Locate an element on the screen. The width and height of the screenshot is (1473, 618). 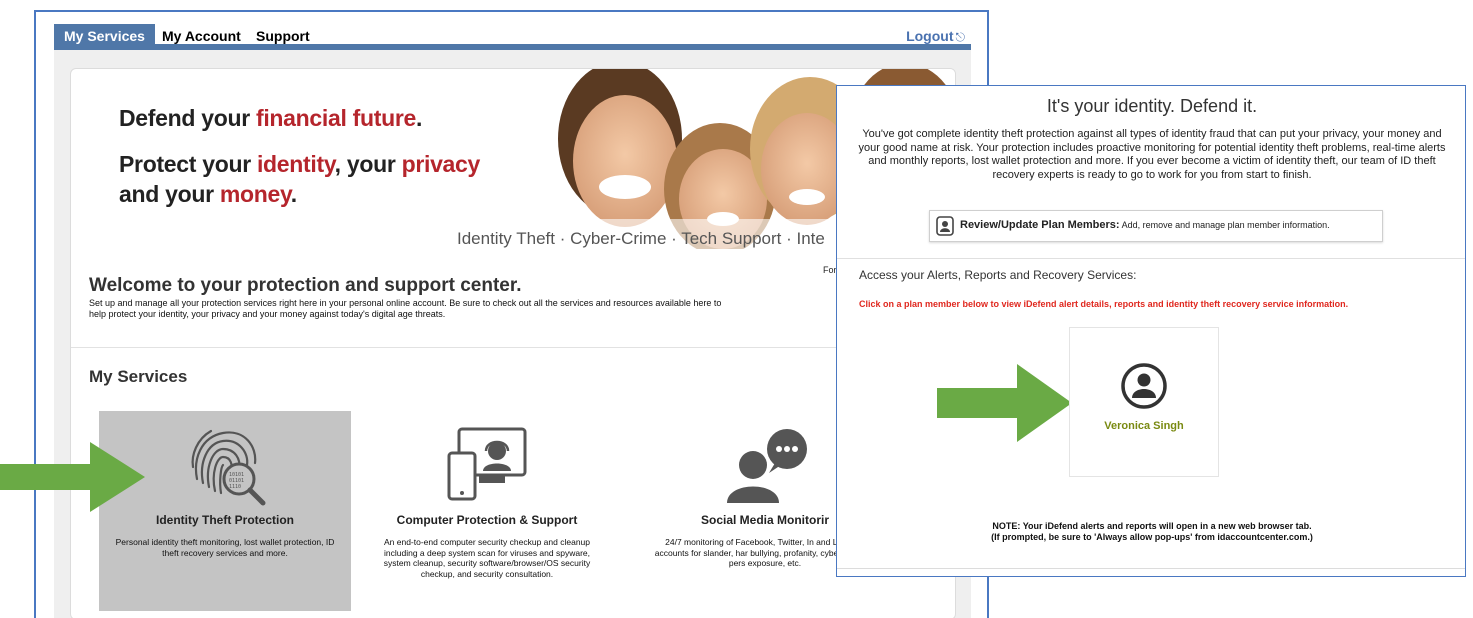
logout-link: Logout ⎋ is located at coordinates (935, 36).